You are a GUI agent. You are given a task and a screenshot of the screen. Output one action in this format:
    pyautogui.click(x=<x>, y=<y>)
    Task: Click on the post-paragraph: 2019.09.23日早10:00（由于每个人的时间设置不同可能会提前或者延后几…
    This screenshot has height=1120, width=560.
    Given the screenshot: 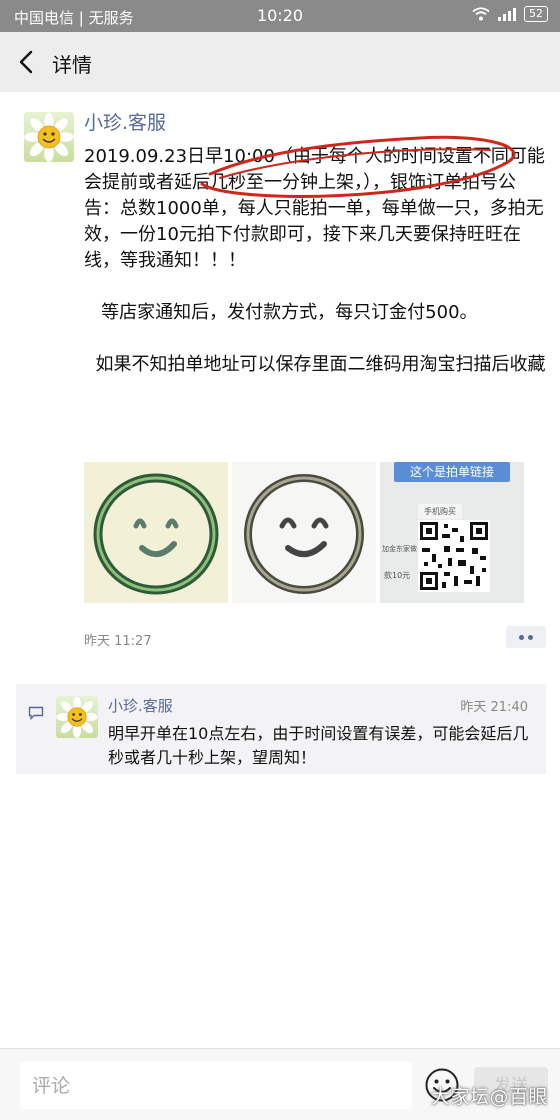 What is the action you would take?
    pyautogui.click(x=314, y=208)
    